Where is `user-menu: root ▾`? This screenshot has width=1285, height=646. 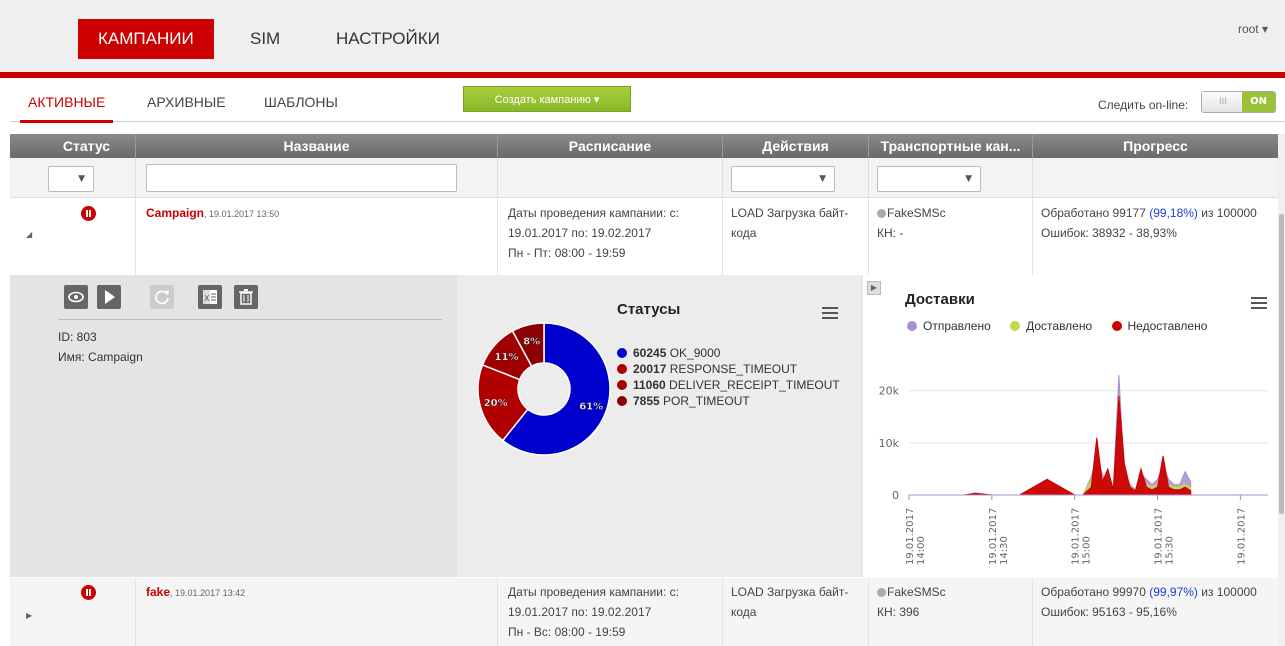
user-menu: root ▾ is located at coordinates (1253, 29).